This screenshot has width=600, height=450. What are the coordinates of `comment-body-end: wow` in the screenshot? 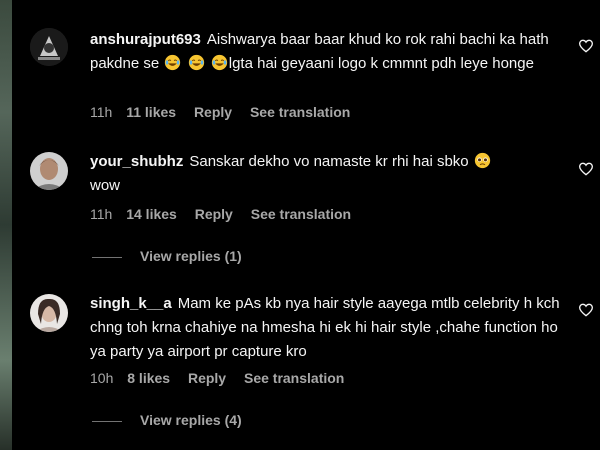 It's located at (105, 185).